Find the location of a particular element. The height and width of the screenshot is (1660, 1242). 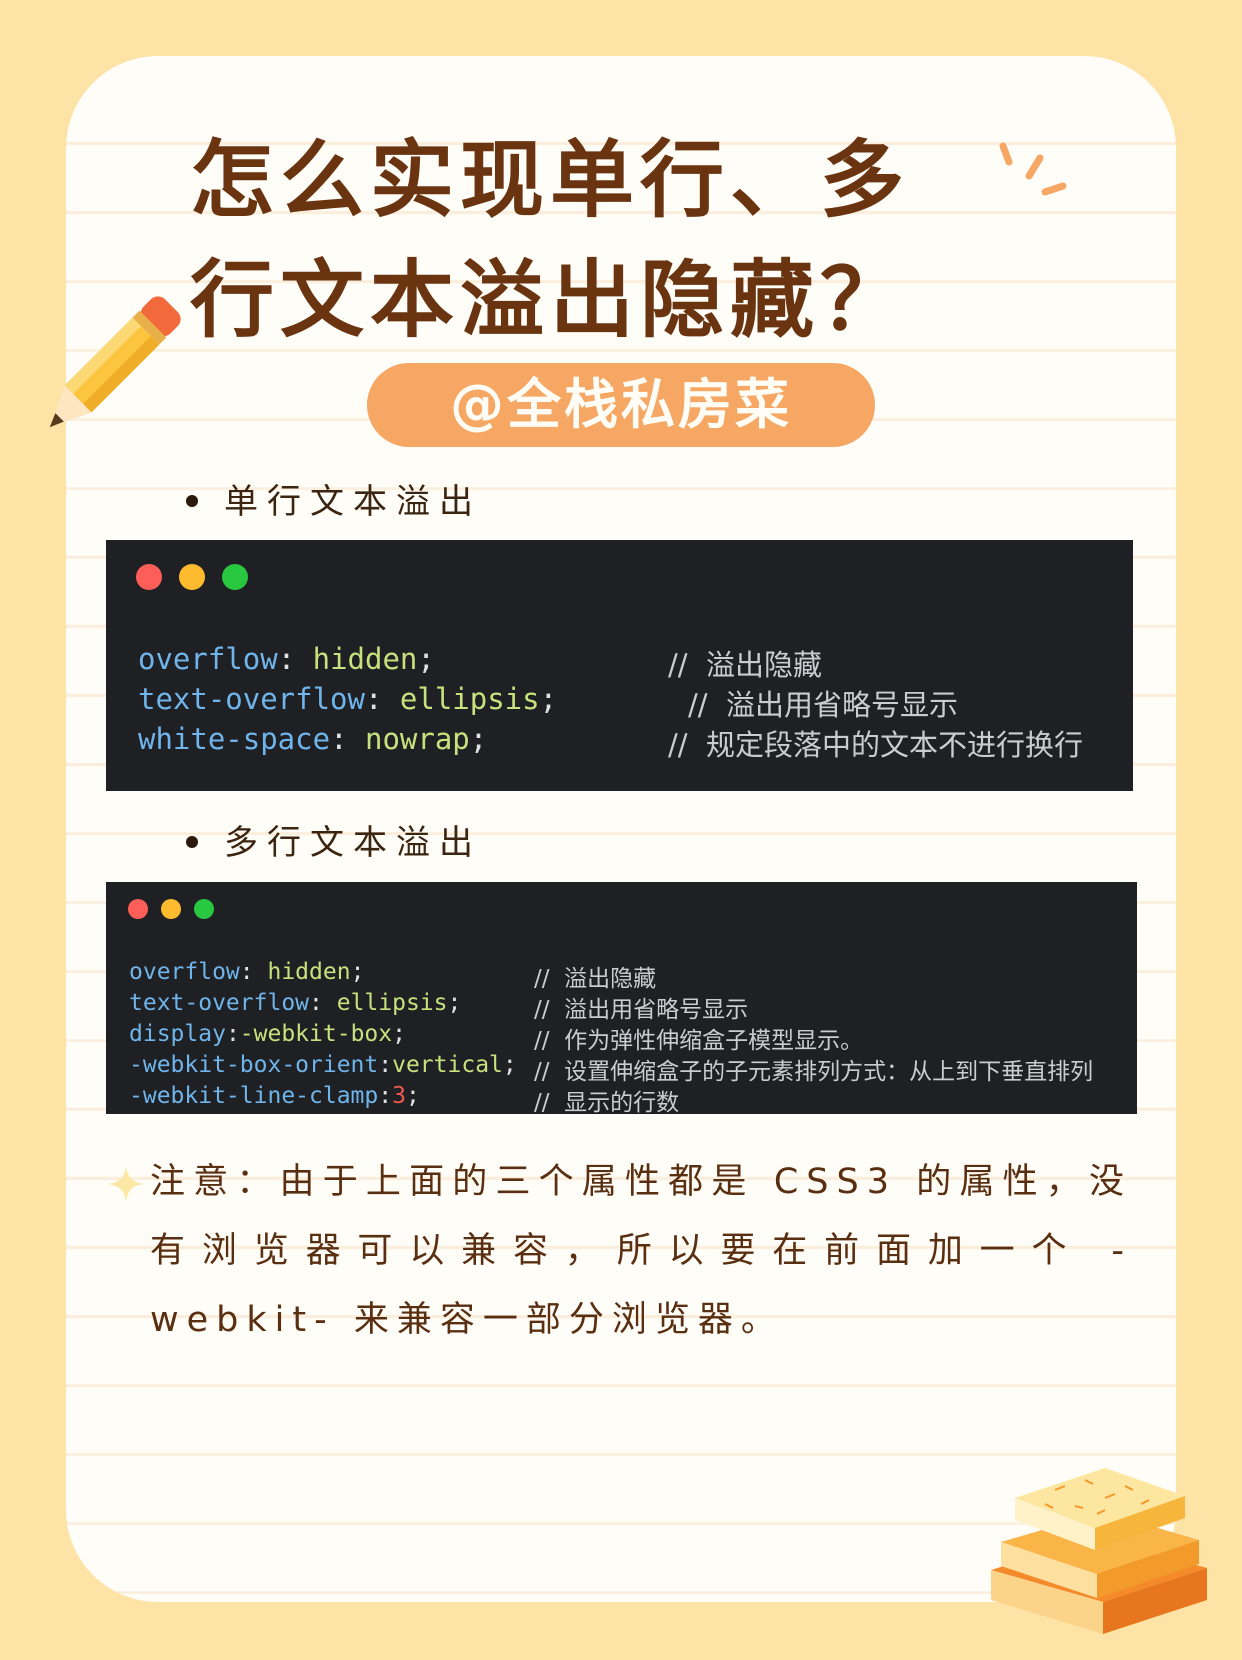

code-comment: // 作为弹性伸缩盒子模型显示。 is located at coordinates (699, 1041).